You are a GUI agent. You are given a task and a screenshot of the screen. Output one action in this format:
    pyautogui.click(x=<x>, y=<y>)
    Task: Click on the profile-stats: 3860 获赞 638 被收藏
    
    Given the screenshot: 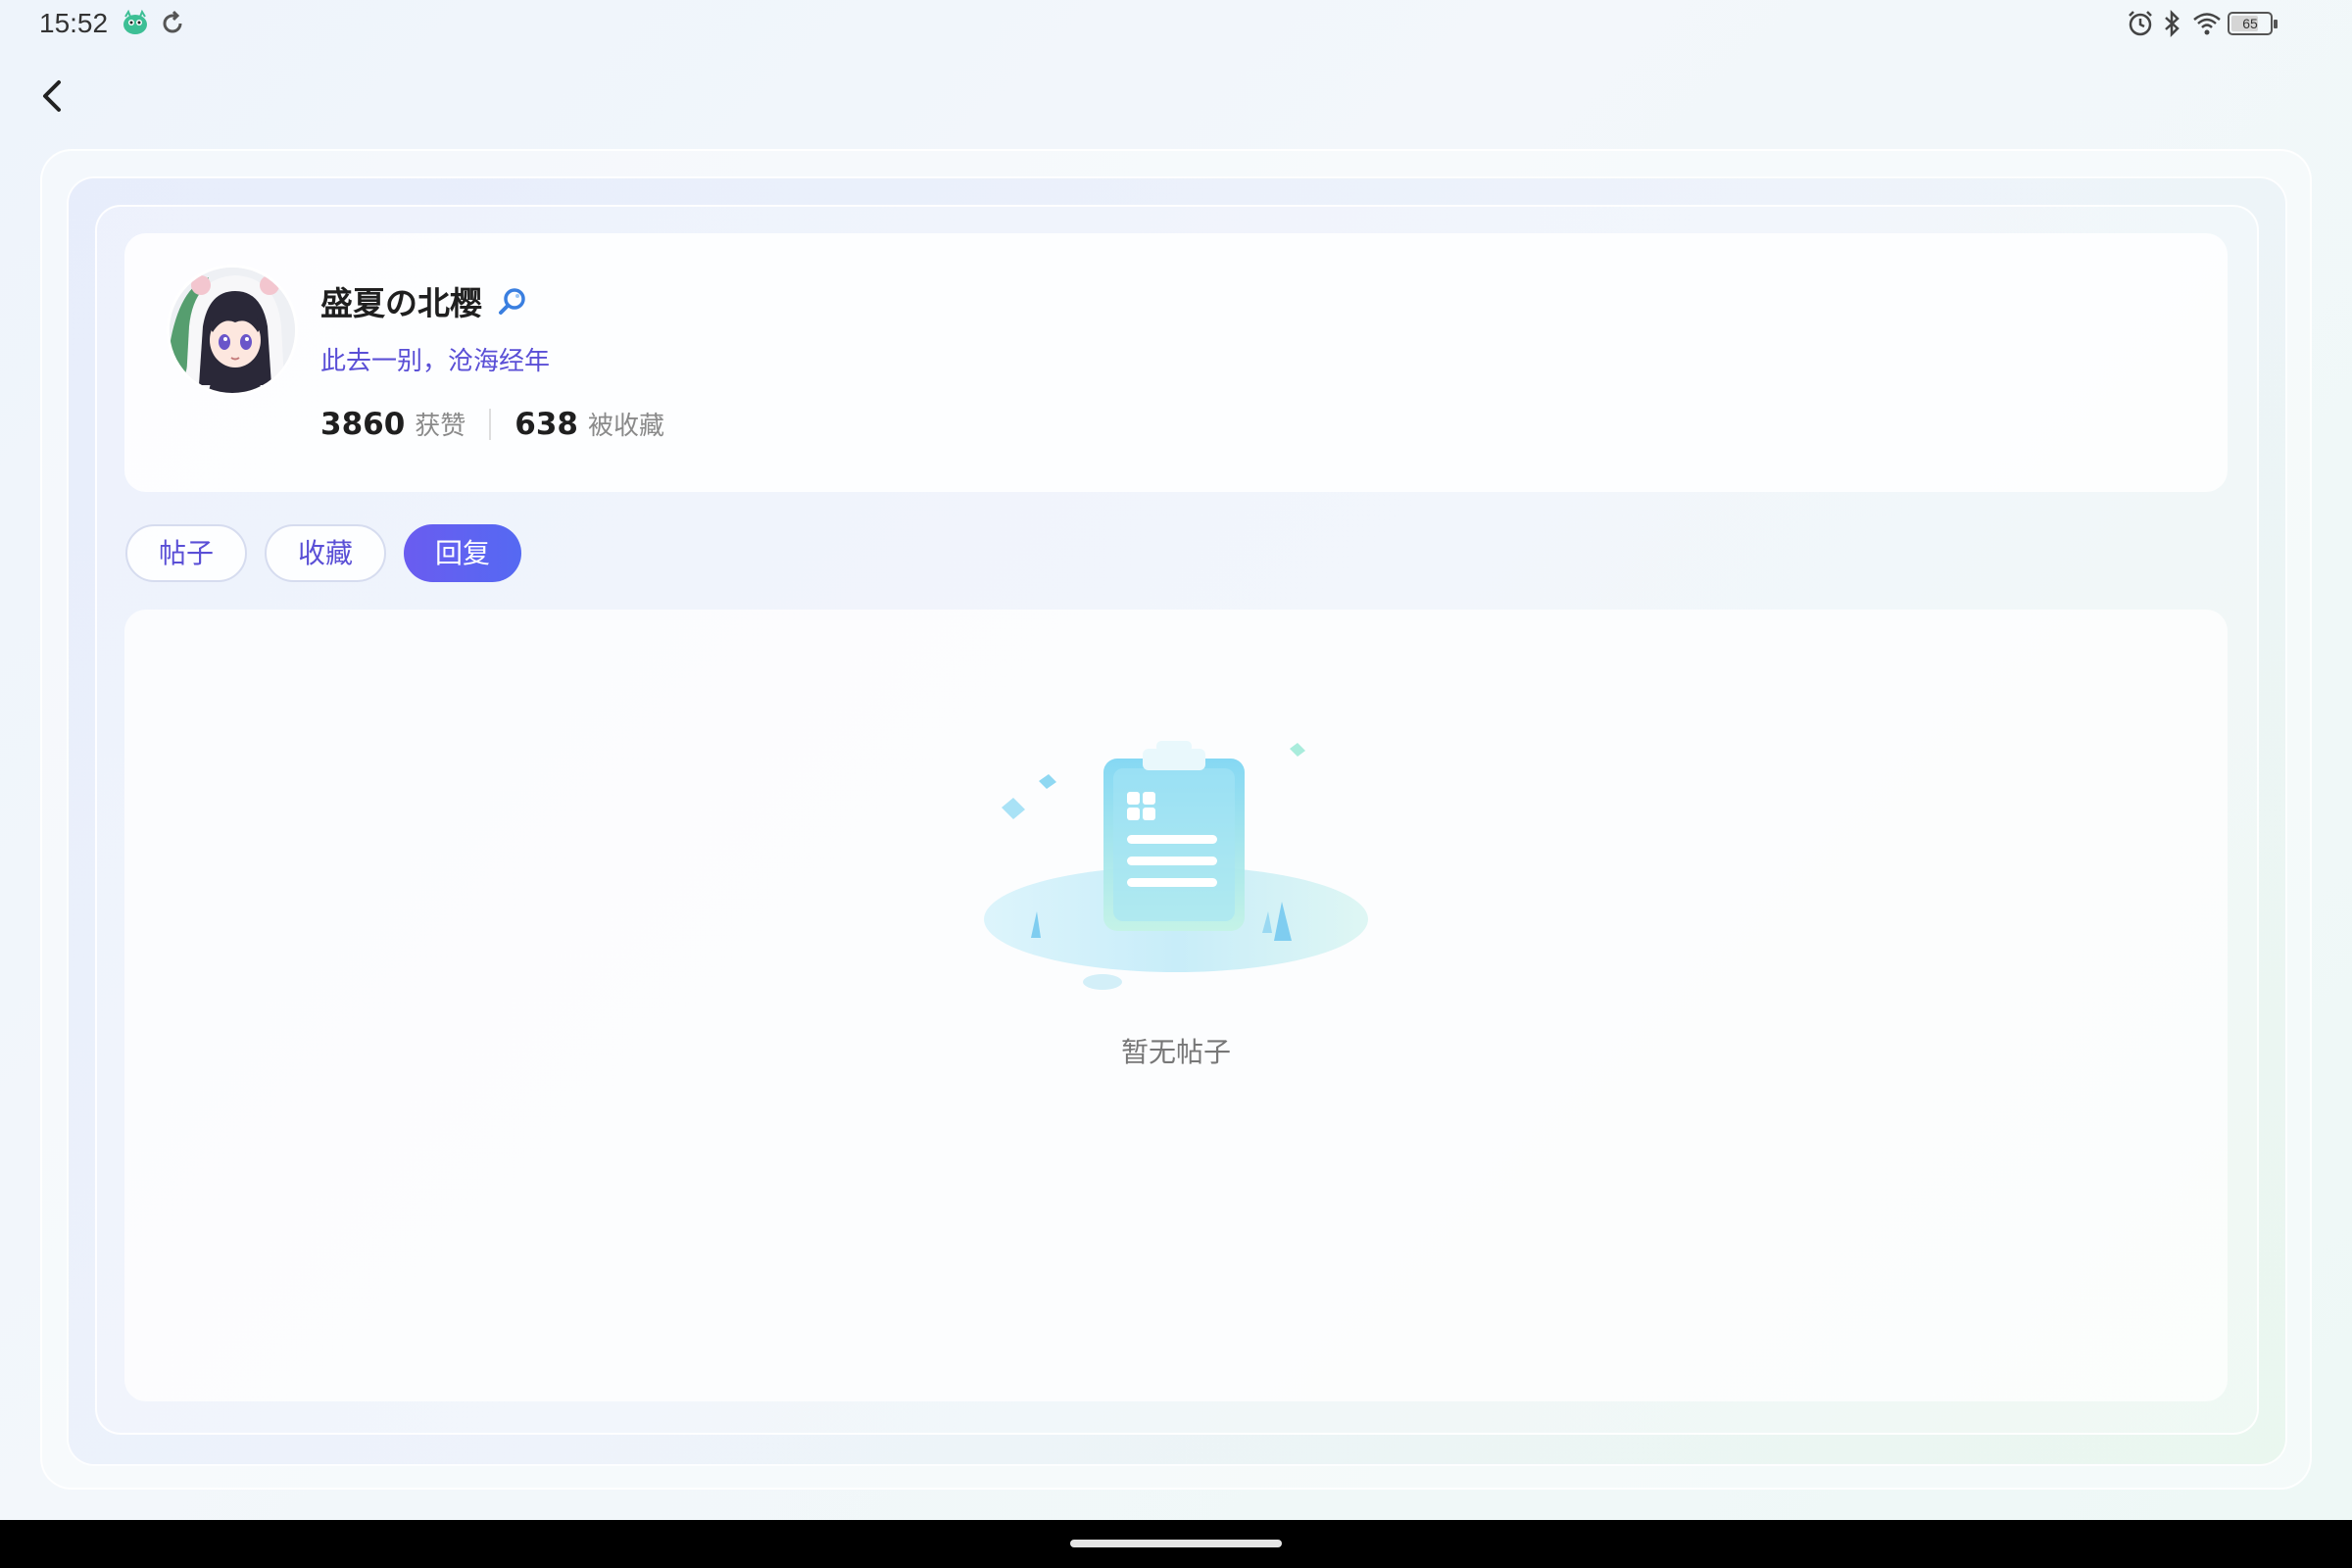 What is the action you would take?
    pyautogui.click(x=492, y=424)
    